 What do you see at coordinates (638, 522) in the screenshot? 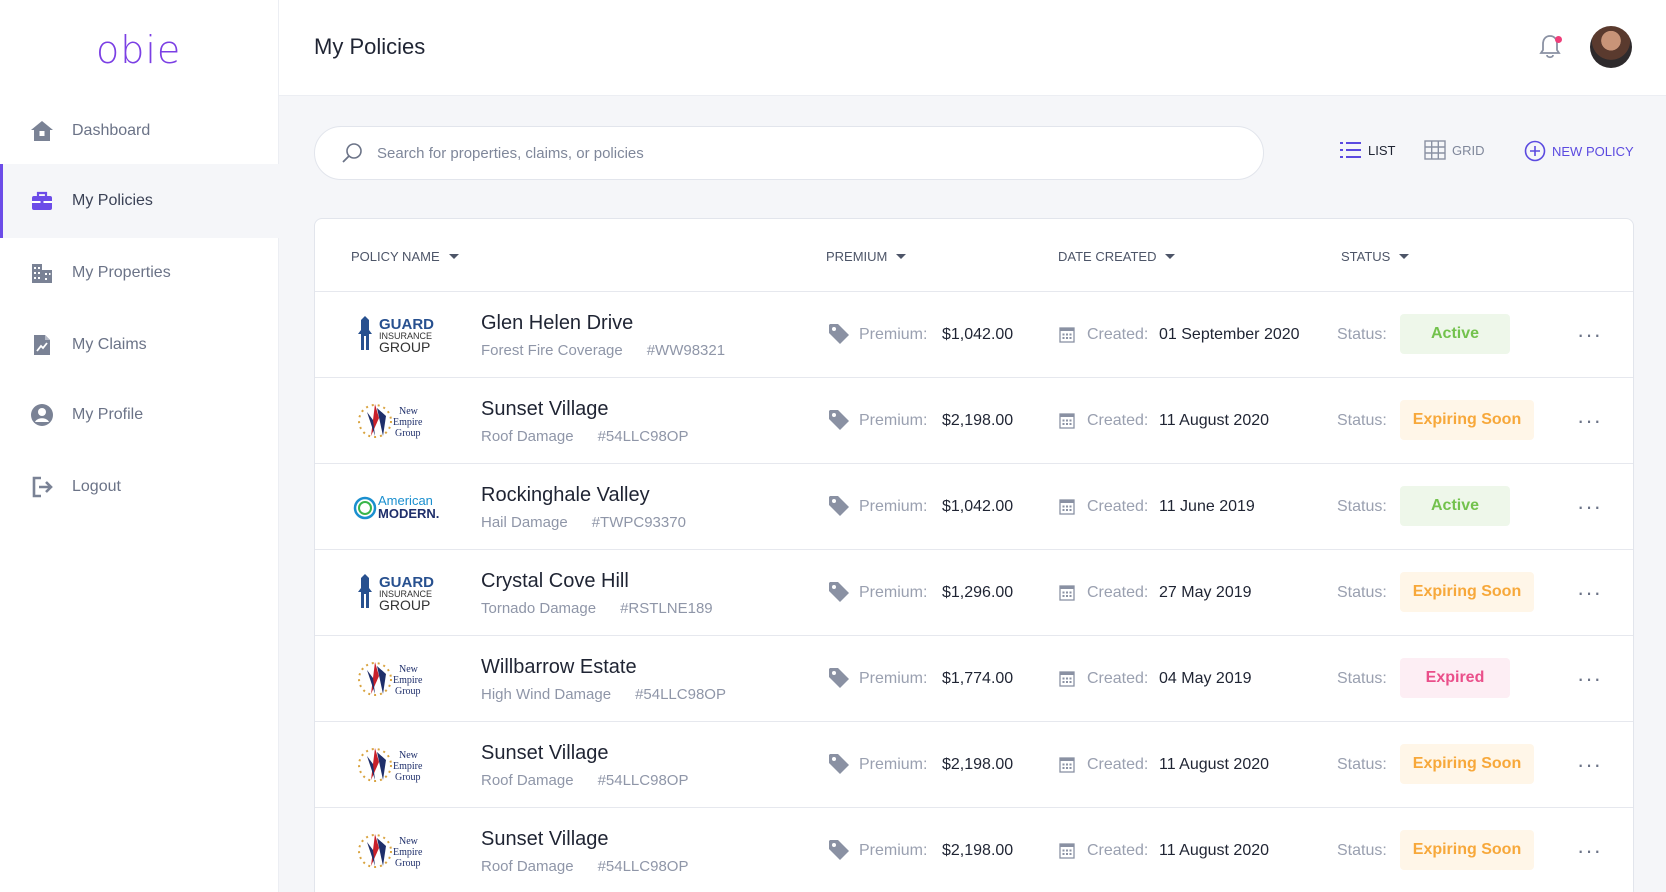
I see `policy-number: #TWPC93370` at bounding box center [638, 522].